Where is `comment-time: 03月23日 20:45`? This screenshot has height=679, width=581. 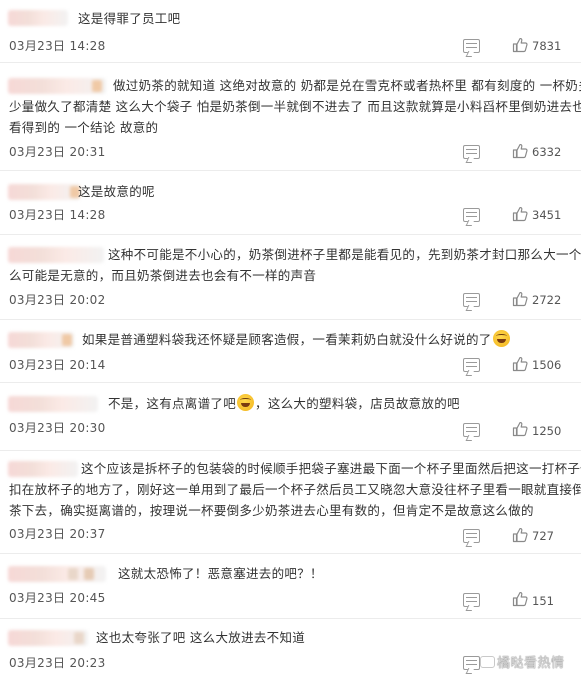
comment-time: 03月23日 20:45 is located at coordinates (57, 598).